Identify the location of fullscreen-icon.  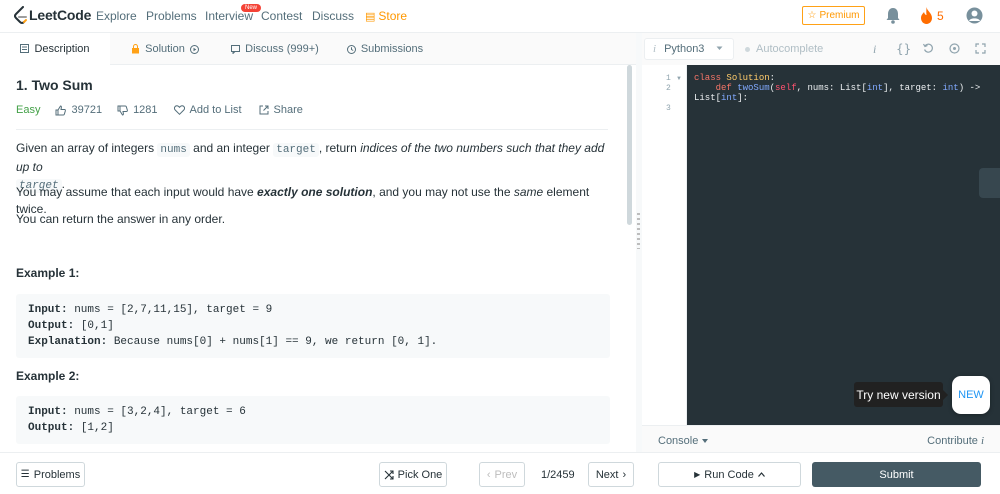
(980, 48).